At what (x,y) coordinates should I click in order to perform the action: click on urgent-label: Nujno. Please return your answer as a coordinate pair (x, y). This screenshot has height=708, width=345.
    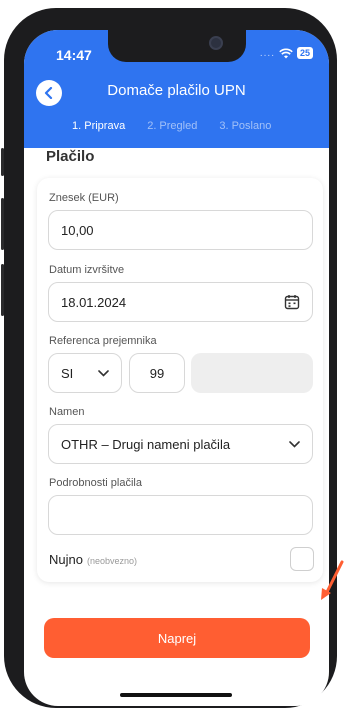
    Looking at the image, I should click on (66, 559).